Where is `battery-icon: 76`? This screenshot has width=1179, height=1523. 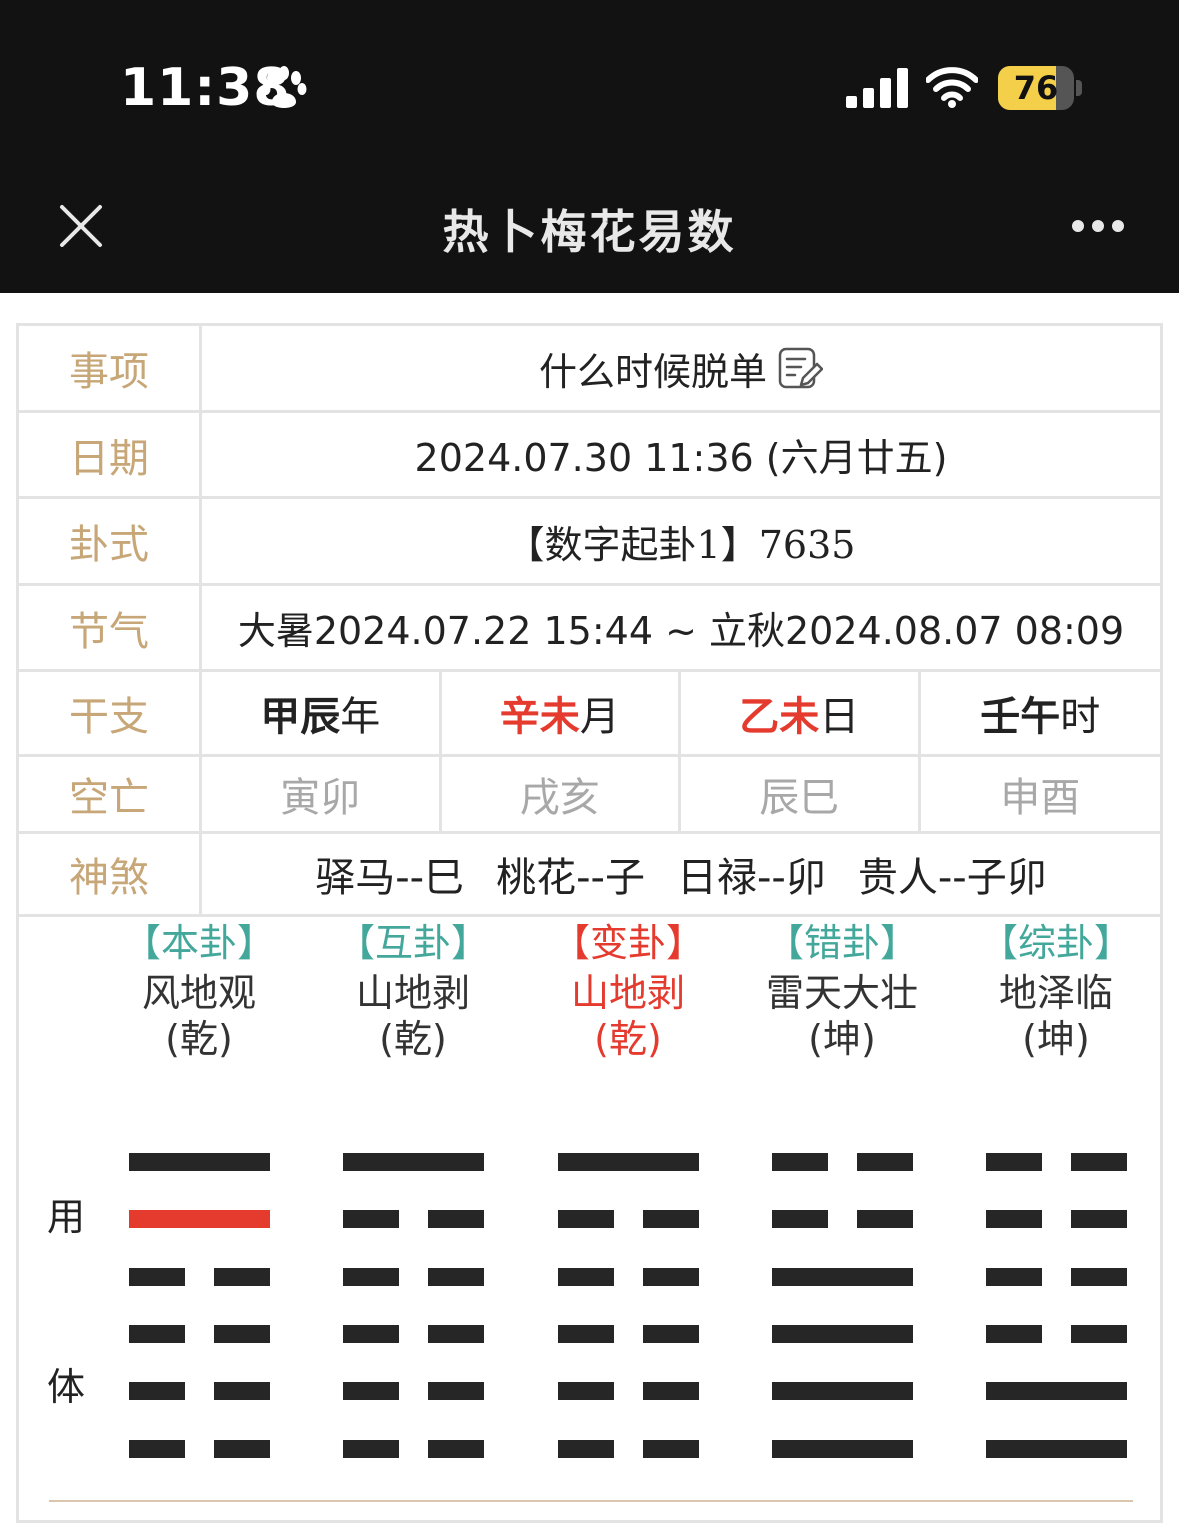 battery-icon: 76 is located at coordinates (1041, 88).